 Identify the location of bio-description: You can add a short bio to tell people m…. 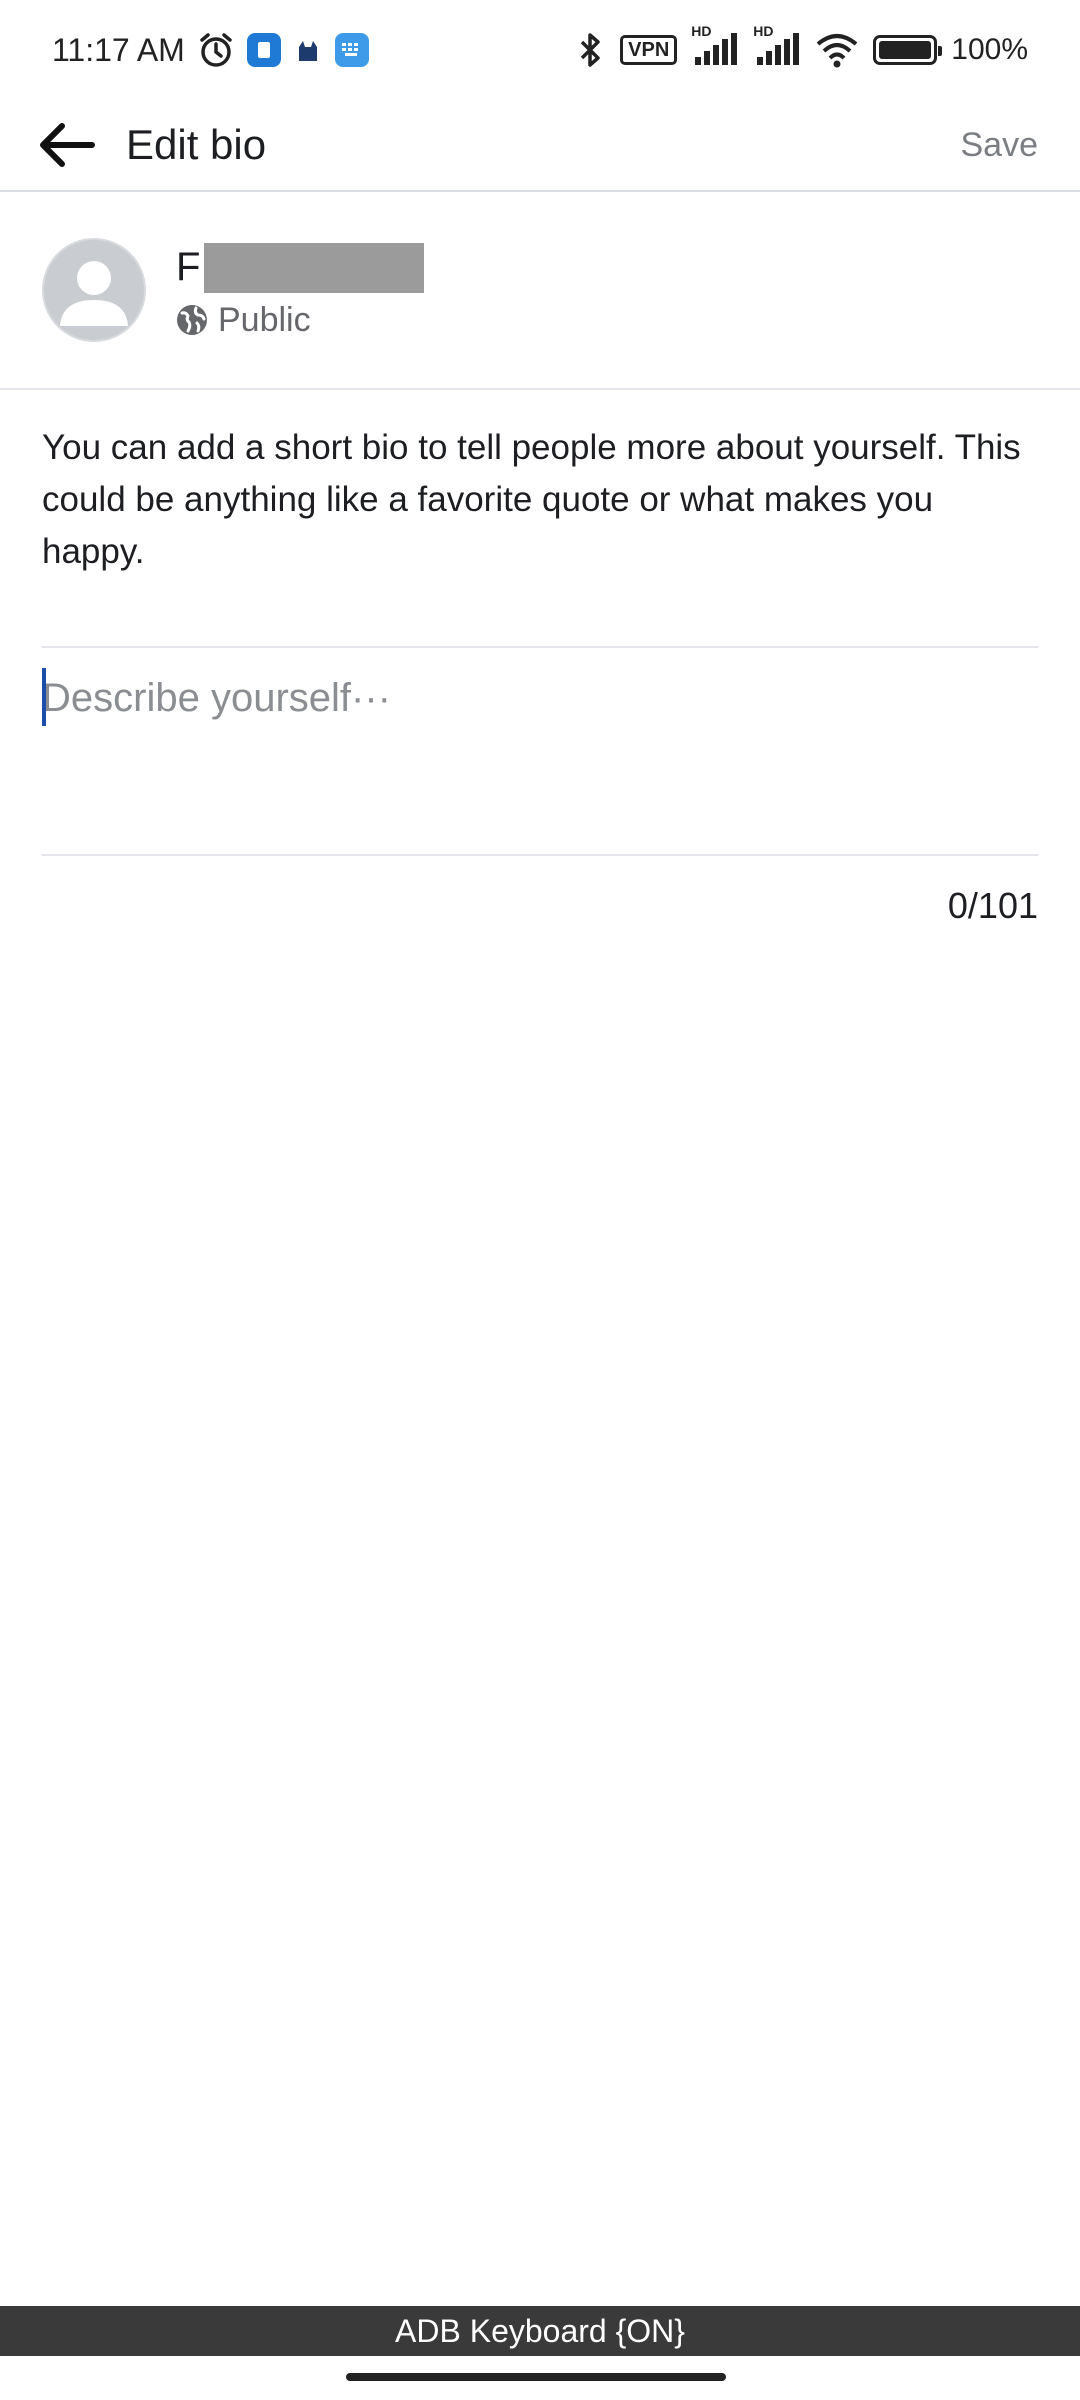
(531, 499).